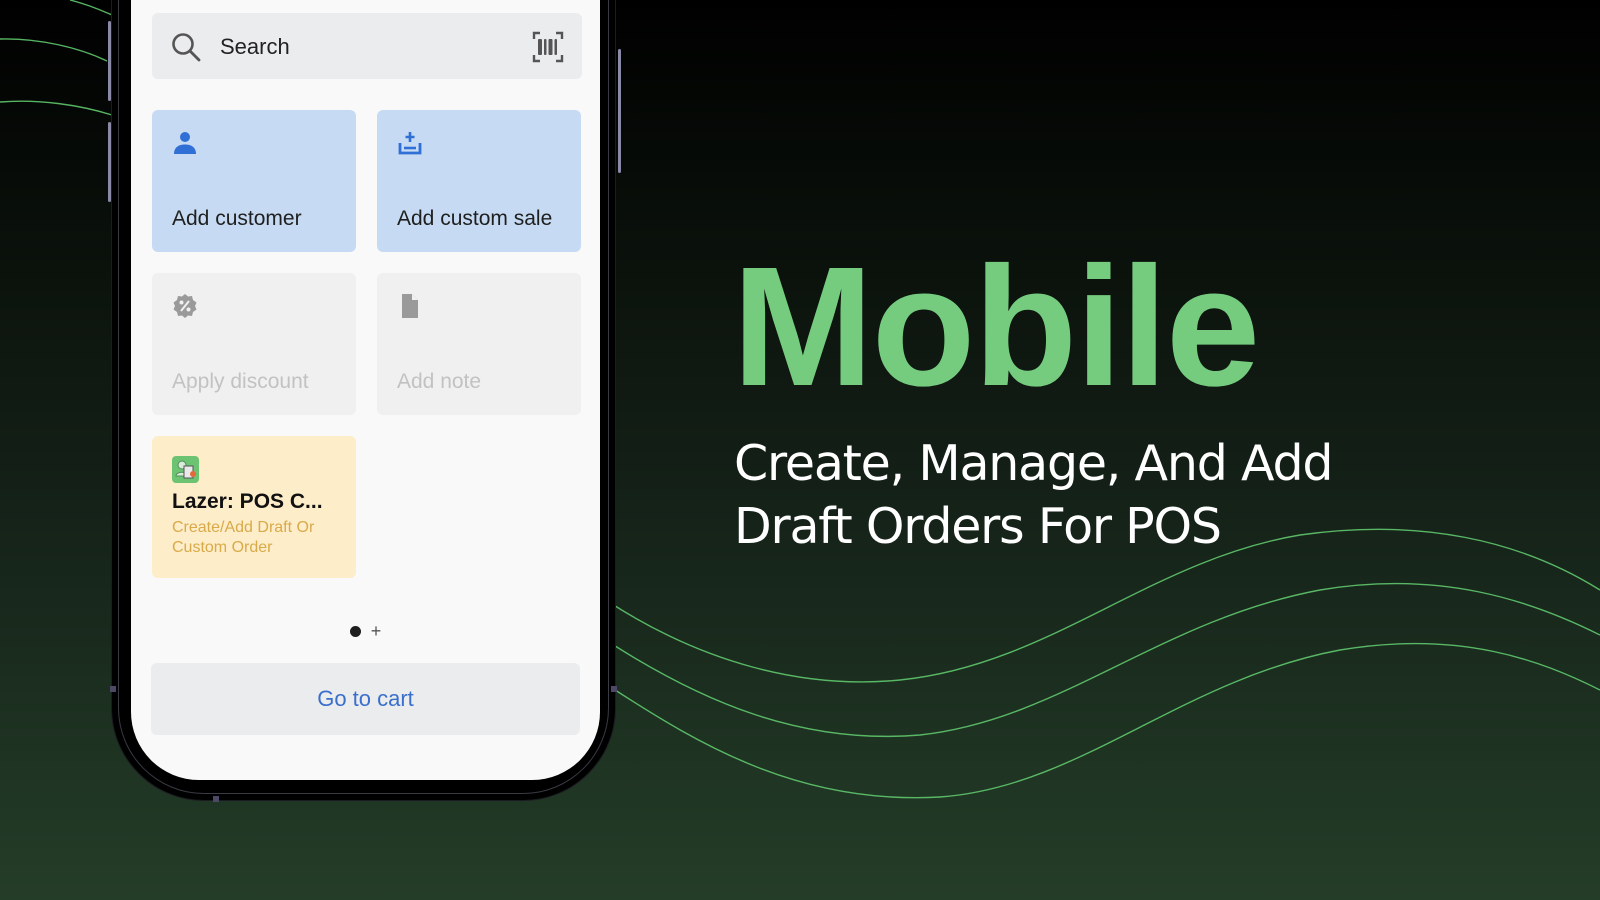  What do you see at coordinates (240, 381) in the screenshot?
I see `apply-discount-label: Apply discount` at bounding box center [240, 381].